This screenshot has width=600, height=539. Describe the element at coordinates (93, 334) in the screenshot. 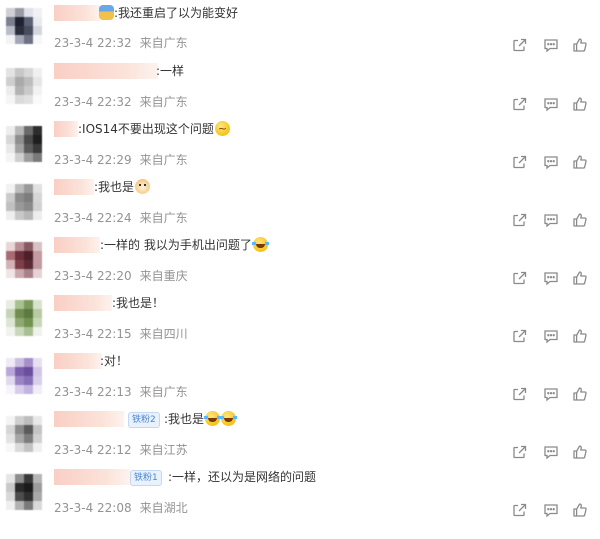

I see `comment-time: 23-3-4 22:15` at that location.